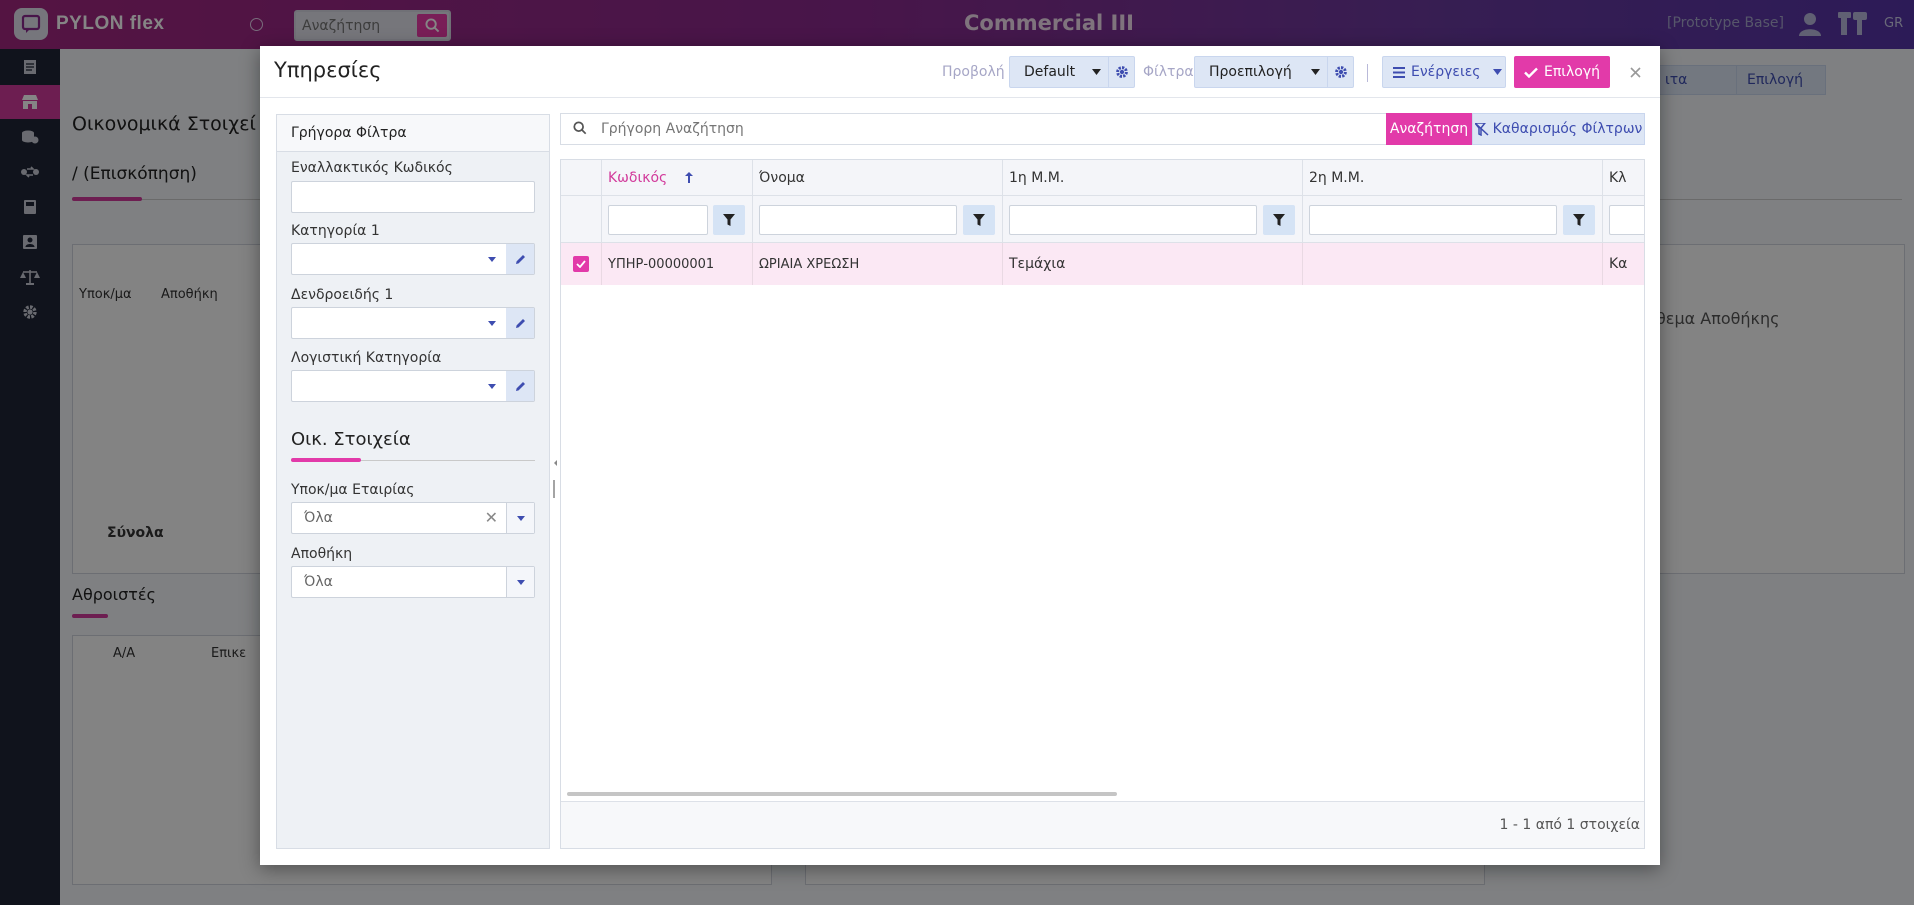 The width and height of the screenshot is (1914, 905). Describe the element at coordinates (1569, 825) in the screenshot. I see `pager-info: 1 - 1 από 1 στοιχεία` at that location.